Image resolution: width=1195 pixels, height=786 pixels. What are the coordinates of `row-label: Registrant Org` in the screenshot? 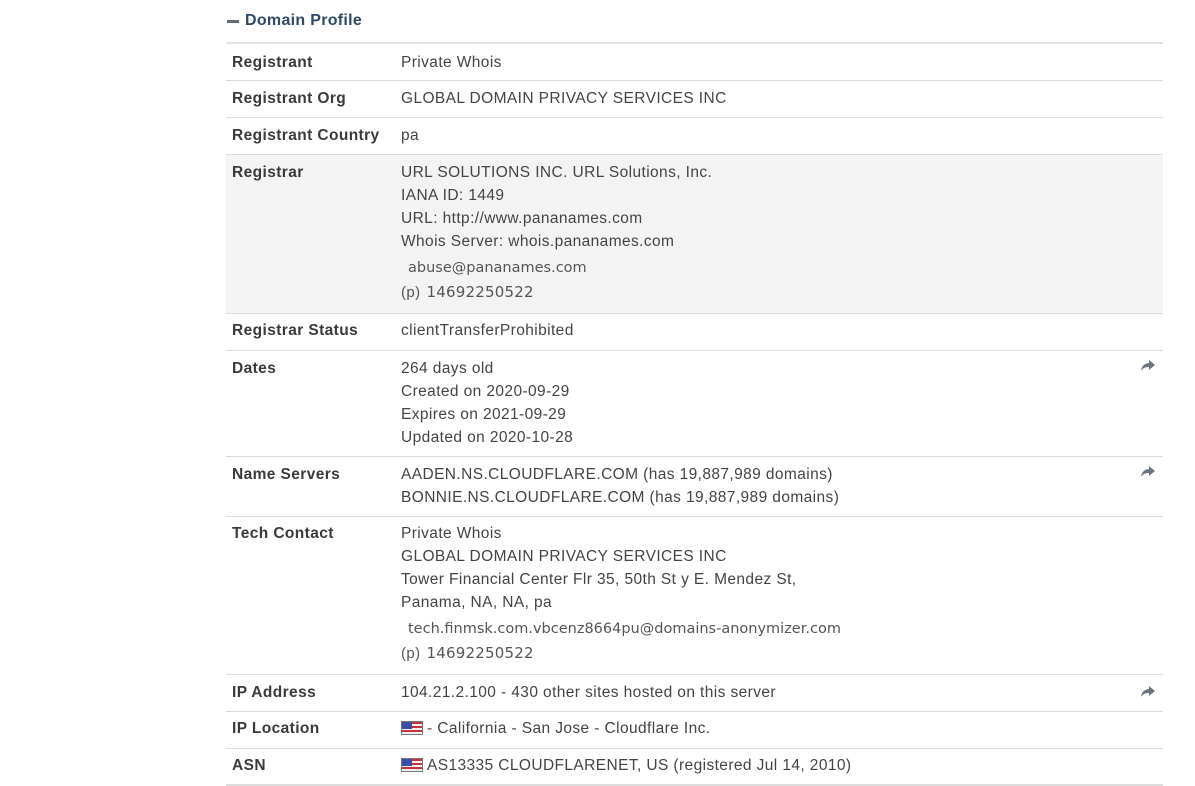 It's located at (289, 98).